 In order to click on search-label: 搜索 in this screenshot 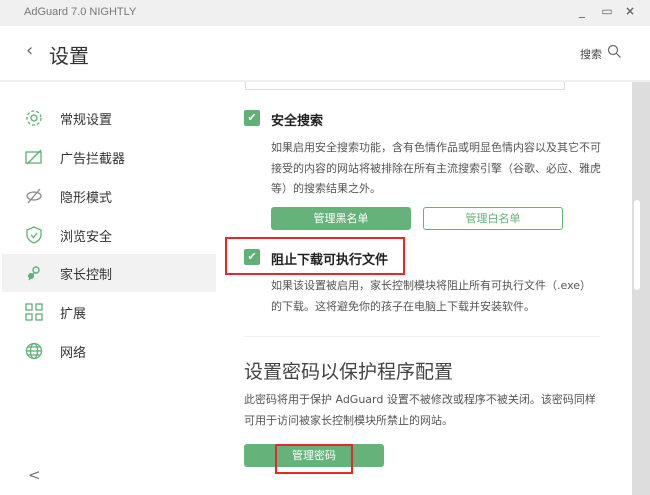, I will do `click(591, 54)`.